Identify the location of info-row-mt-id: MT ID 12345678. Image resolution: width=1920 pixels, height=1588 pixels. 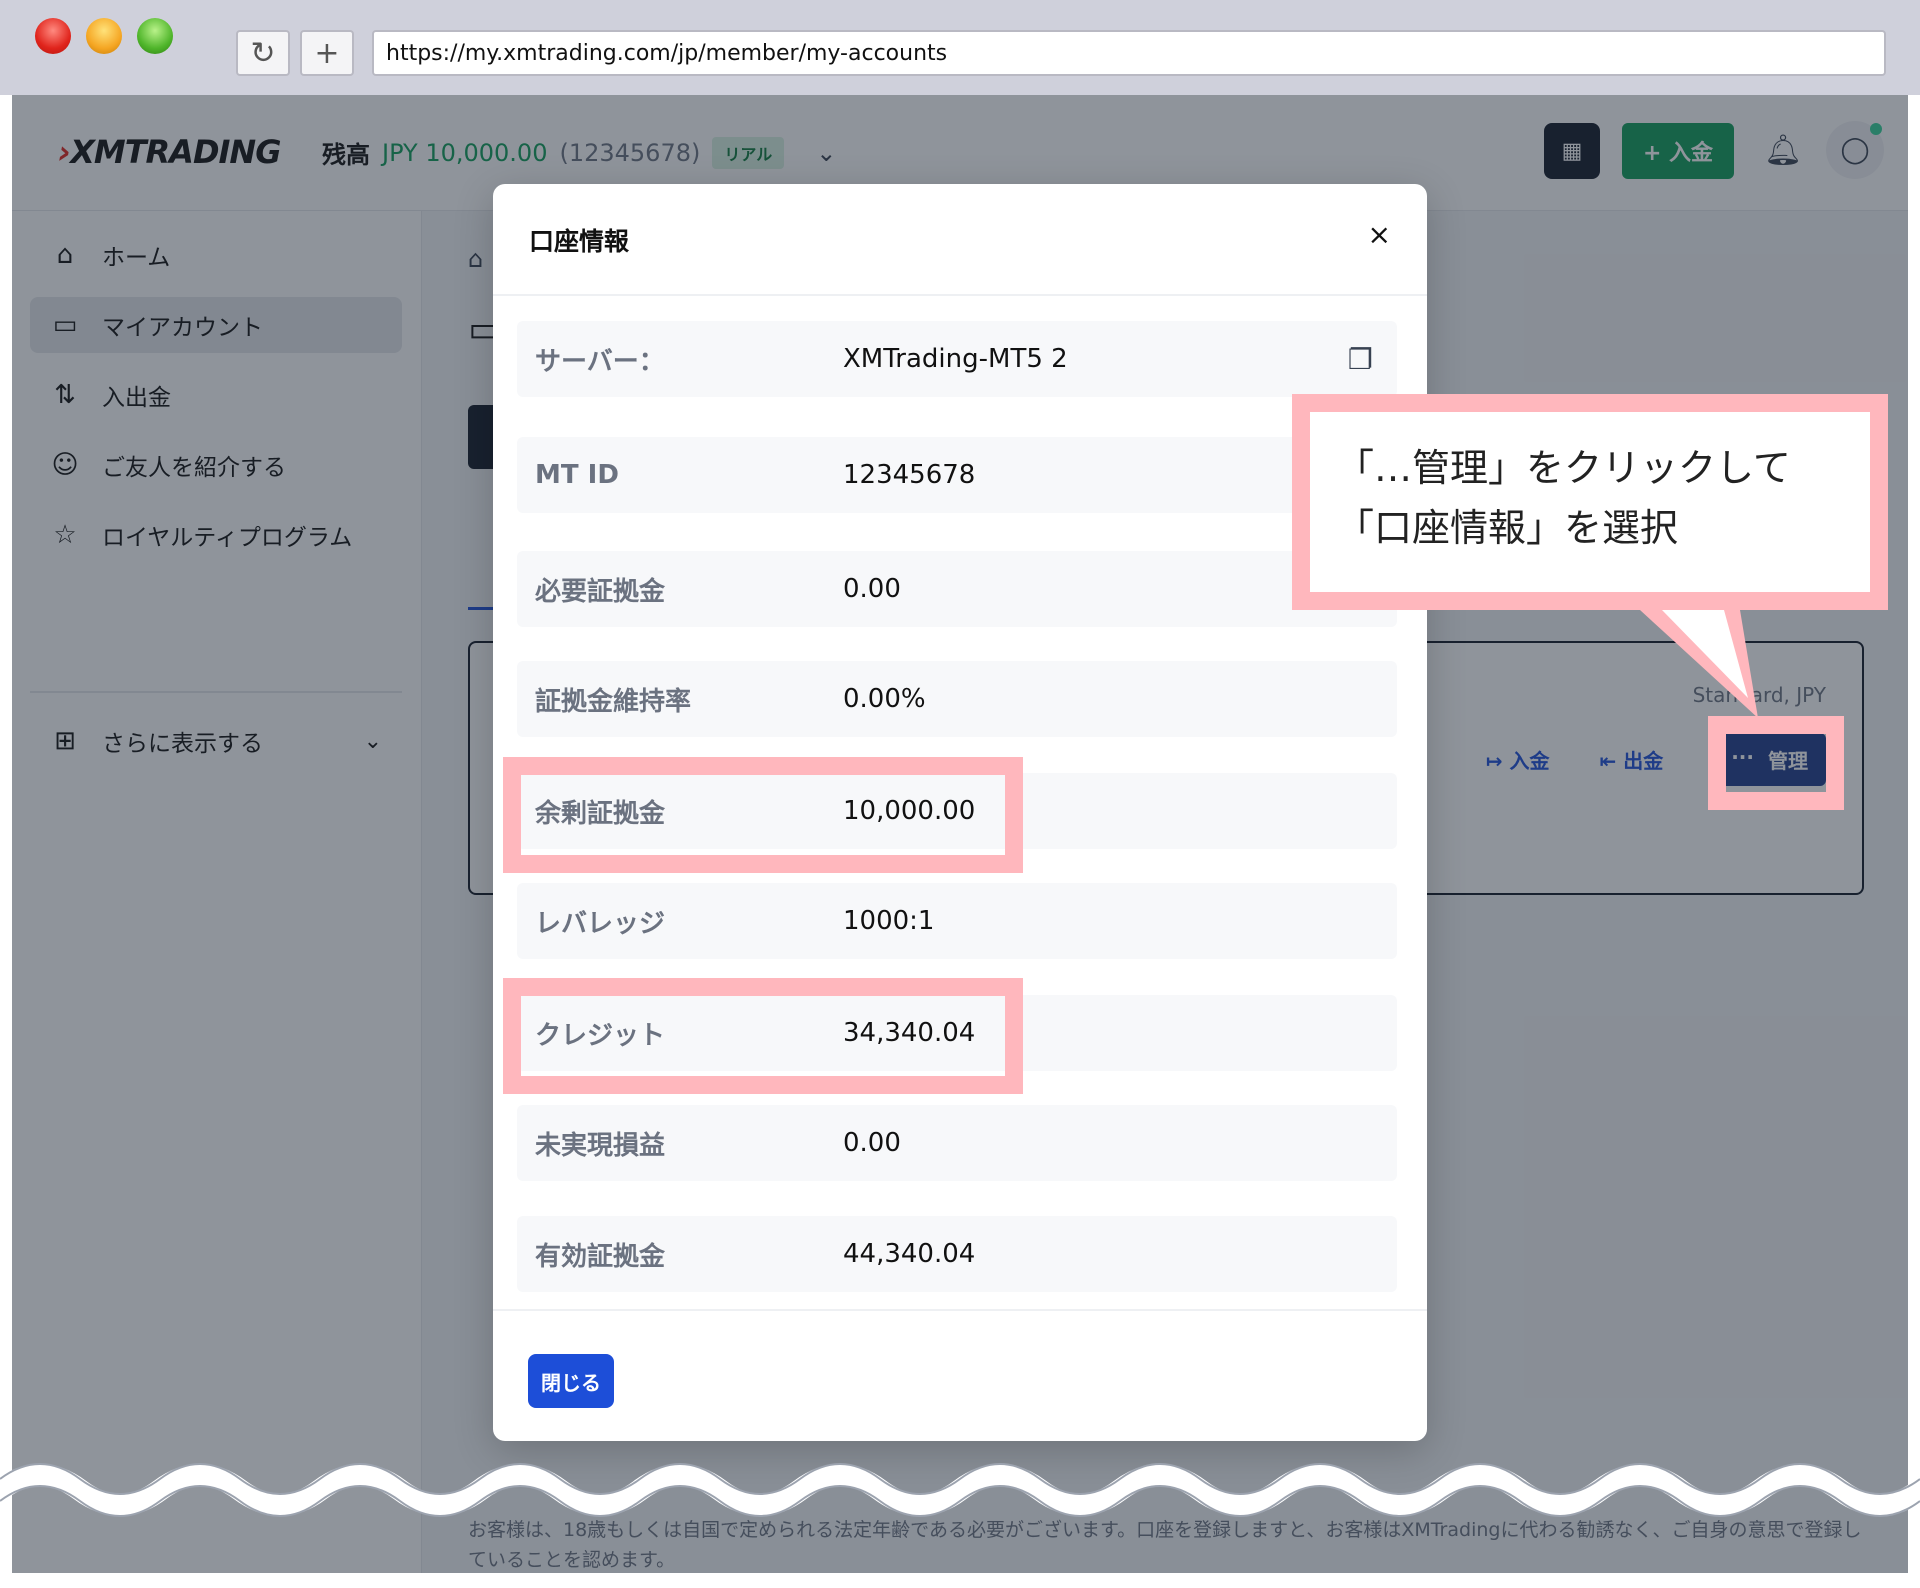
(957, 475).